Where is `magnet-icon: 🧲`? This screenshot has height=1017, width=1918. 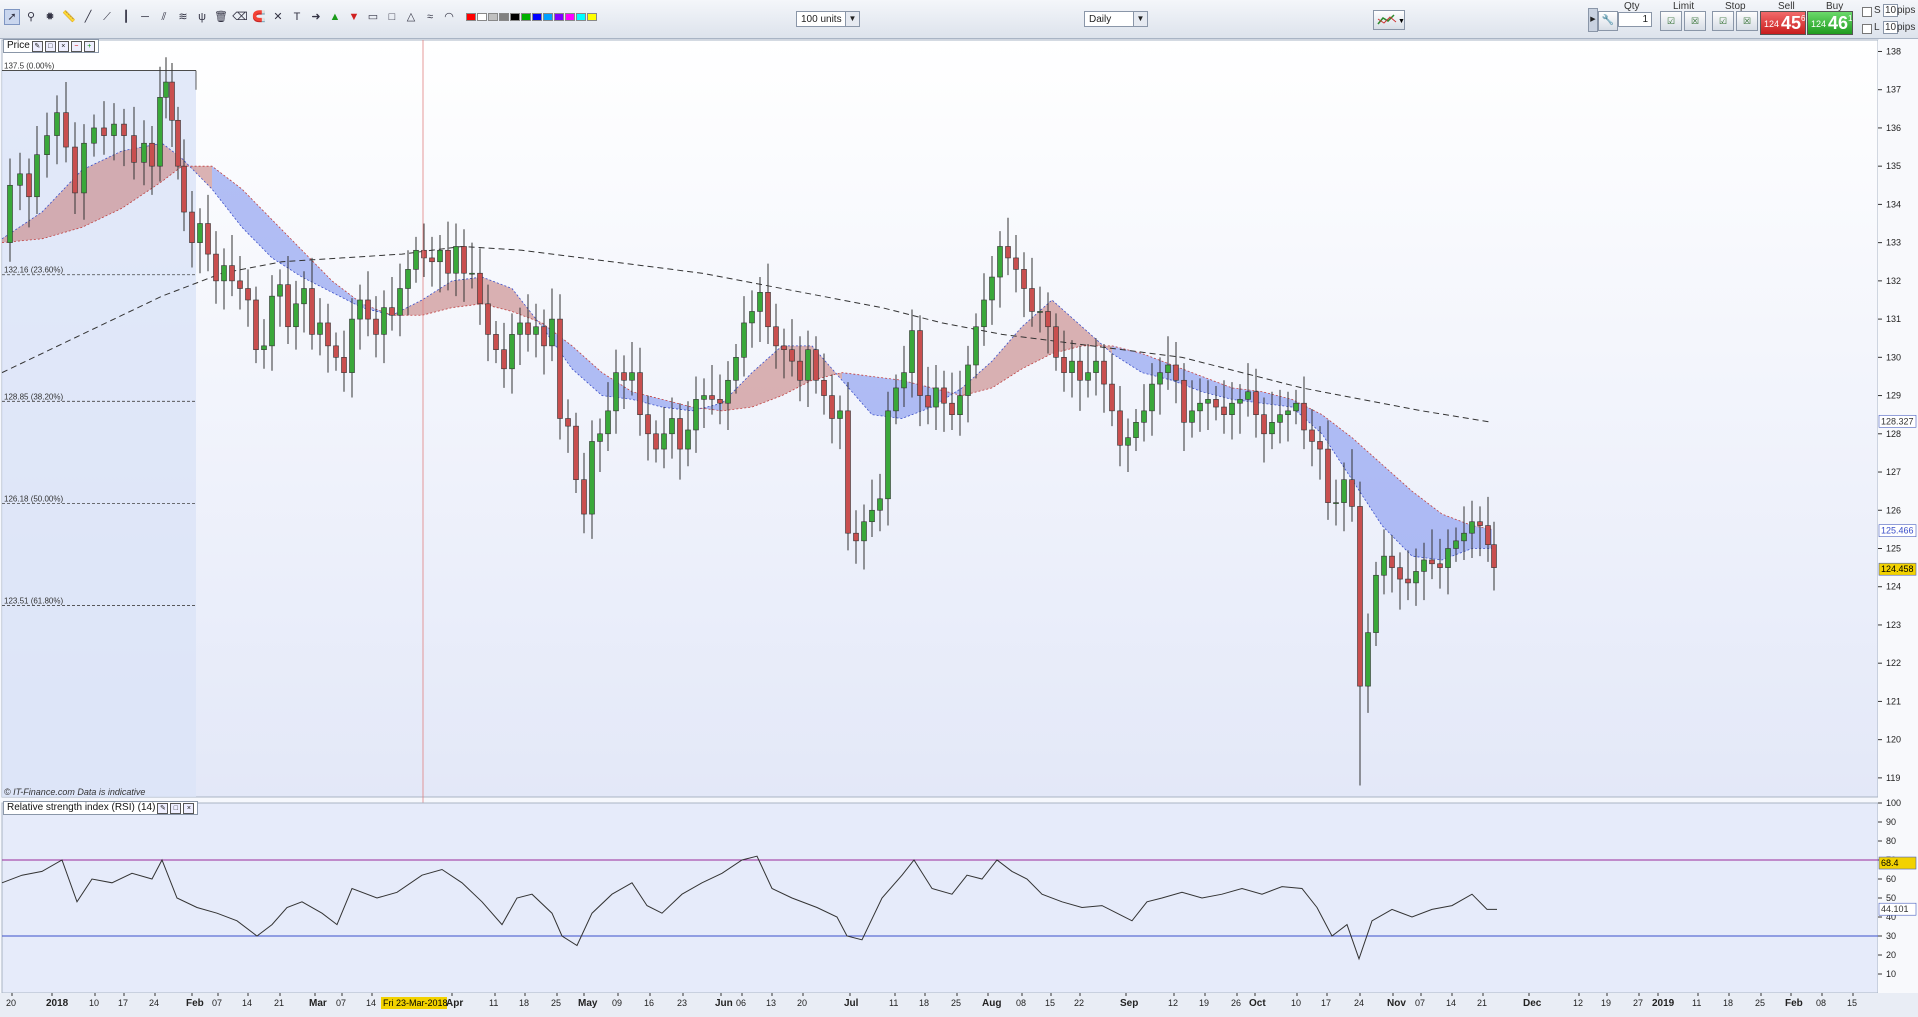 magnet-icon: 🧲 is located at coordinates (259, 17).